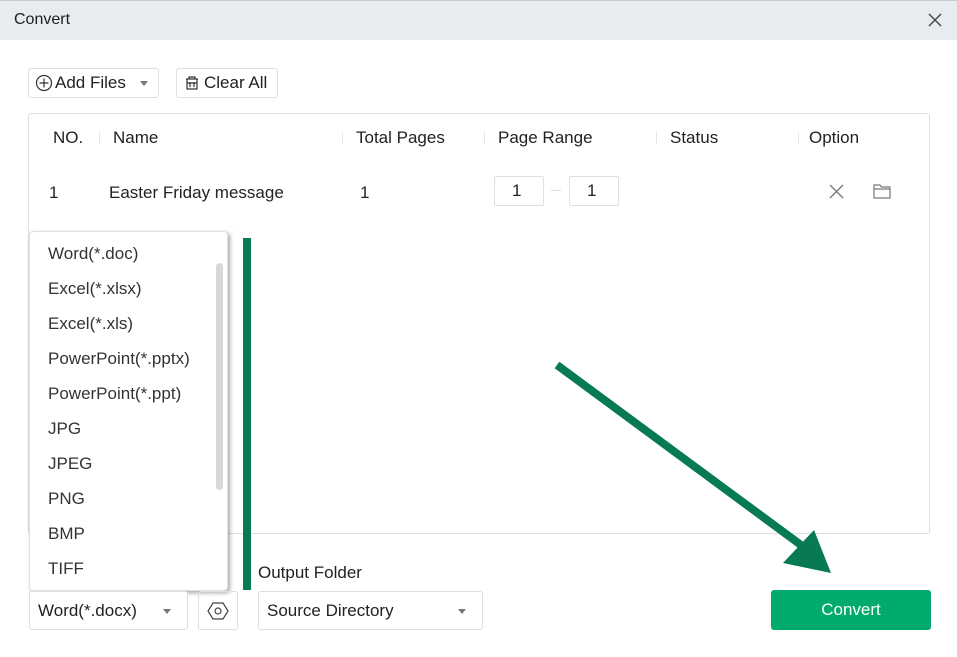 The image size is (957, 657). I want to click on output-folder-value: Source Directory, so click(330, 610).